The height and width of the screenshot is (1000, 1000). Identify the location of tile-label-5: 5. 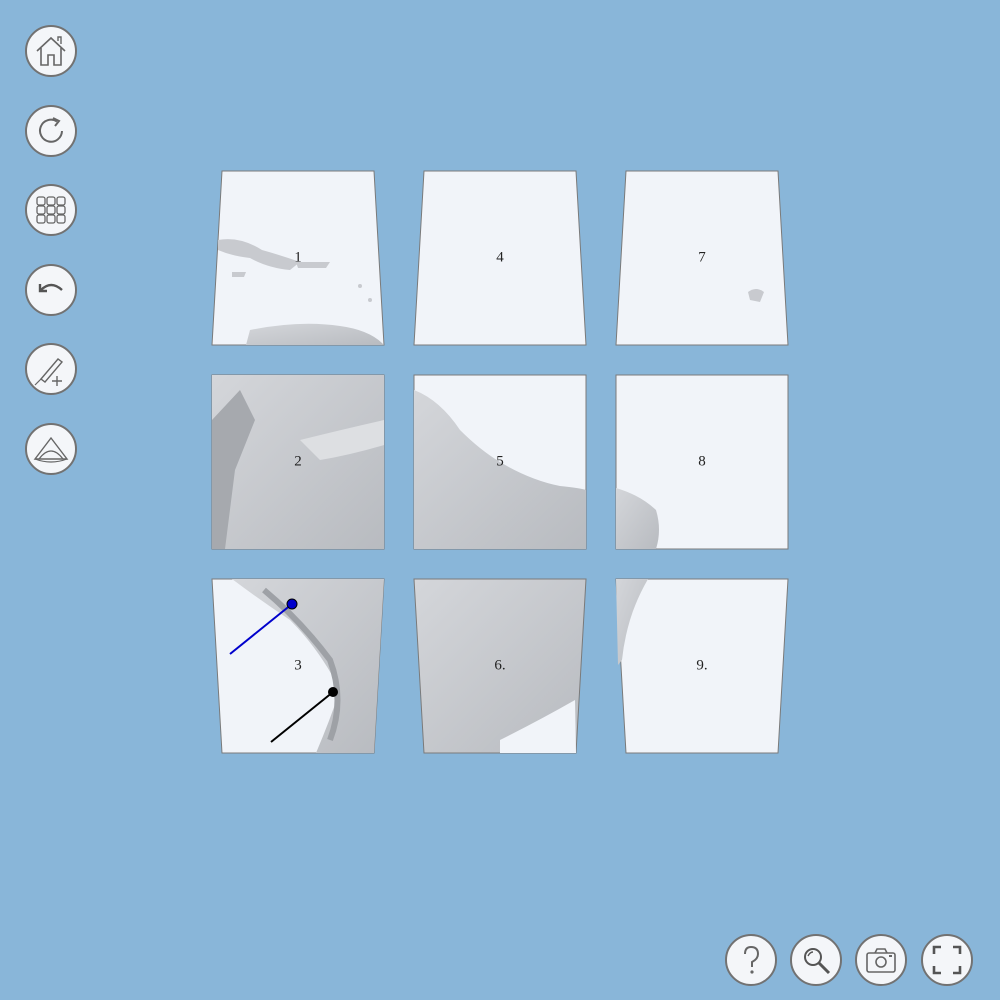
(500, 461).